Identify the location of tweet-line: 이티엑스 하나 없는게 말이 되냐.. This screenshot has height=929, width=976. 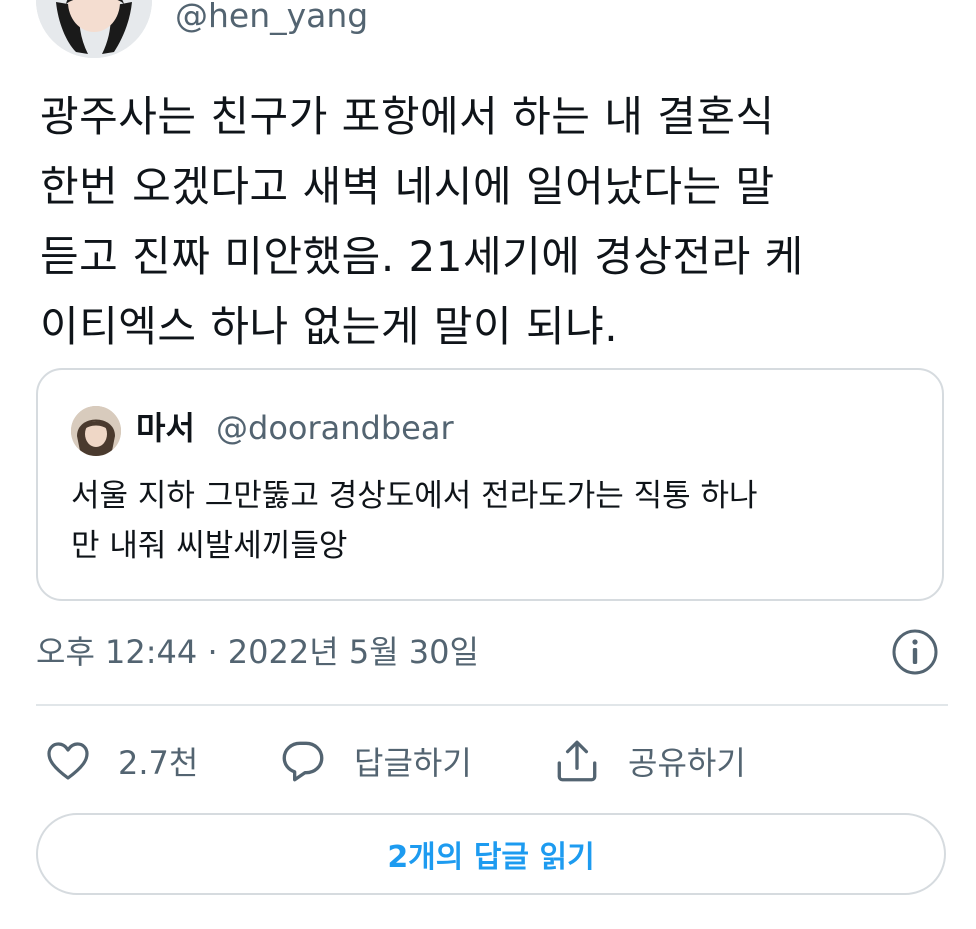
(329, 326).